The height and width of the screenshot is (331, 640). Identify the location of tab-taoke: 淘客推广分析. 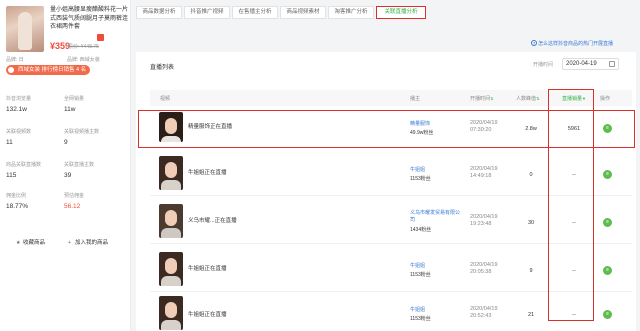
(351, 12).